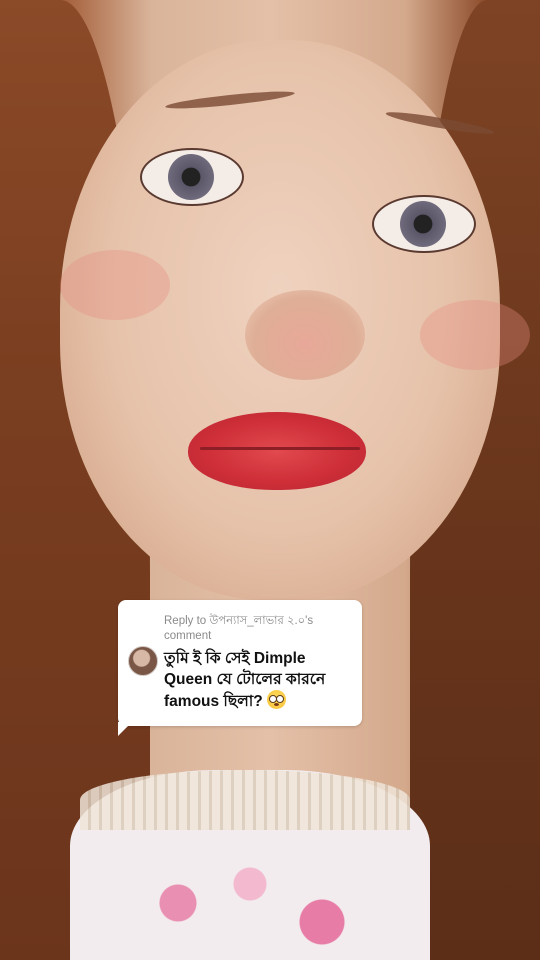  What do you see at coordinates (245, 800) in the screenshot?
I see `blouse-lace` at bounding box center [245, 800].